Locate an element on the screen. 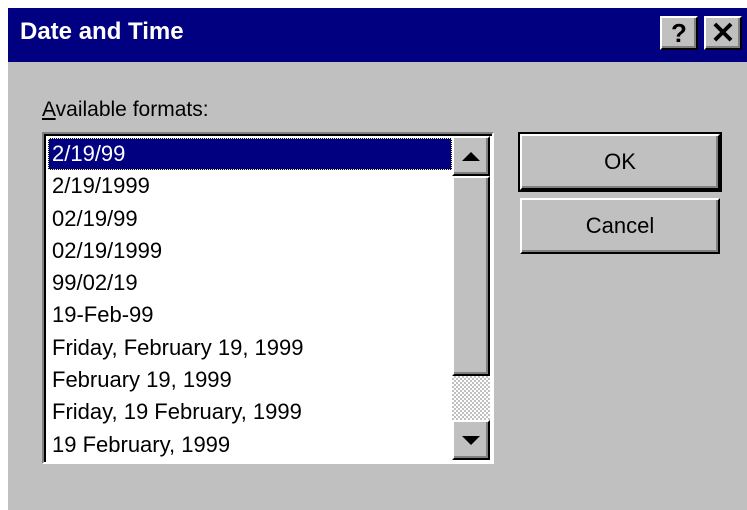 The height and width of the screenshot is (510, 747). scroll-down-button is located at coordinates (471, 440).